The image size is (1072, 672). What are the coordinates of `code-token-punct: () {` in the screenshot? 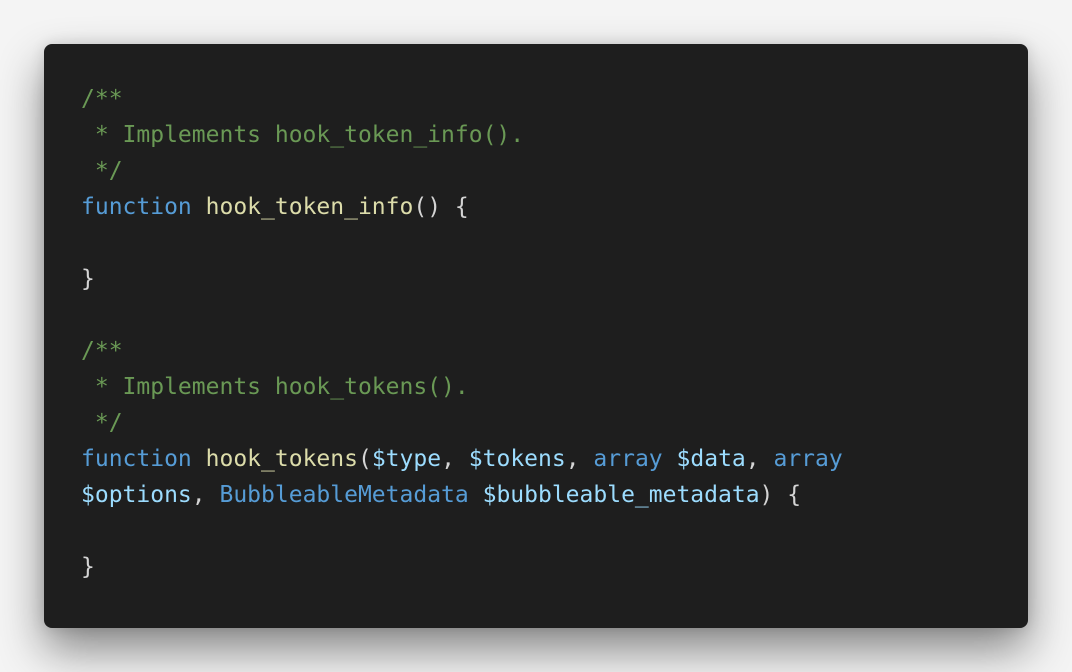 It's located at (441, 207).